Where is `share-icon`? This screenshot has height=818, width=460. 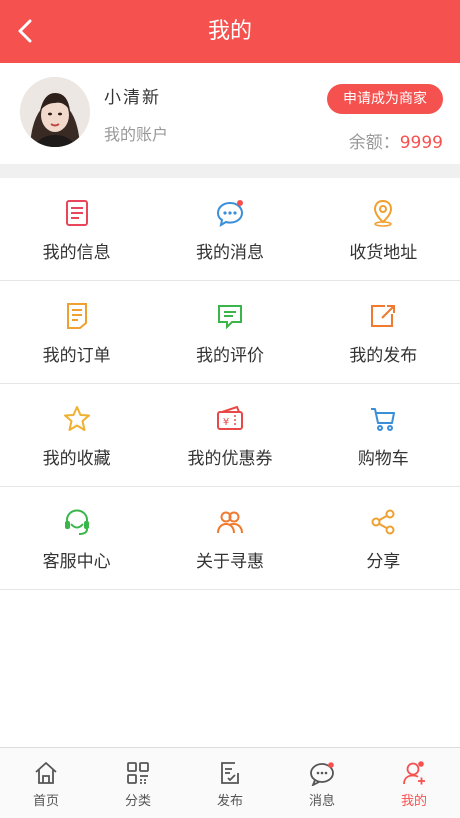
share-icon is located at coordinates (383, 522).